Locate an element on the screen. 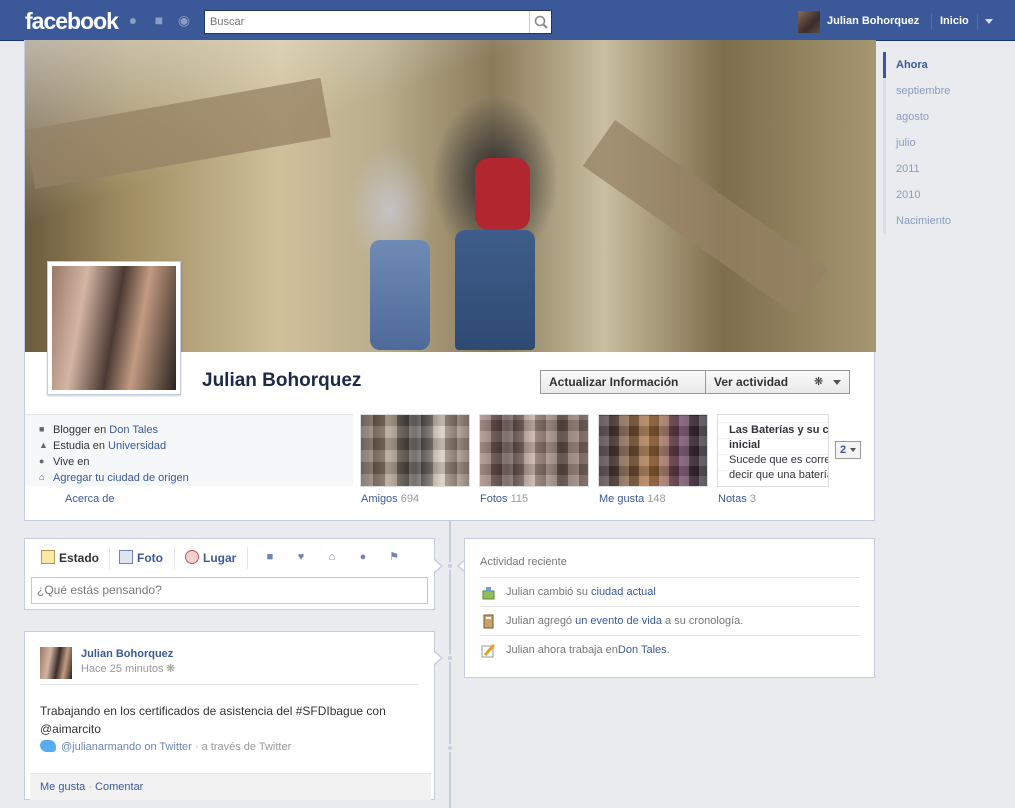 This screenshot has height=808, width=1015. top-bar: facebook ● ■ ◉ Julian Bohorquez Inicio is located at coordinates (507, 20).